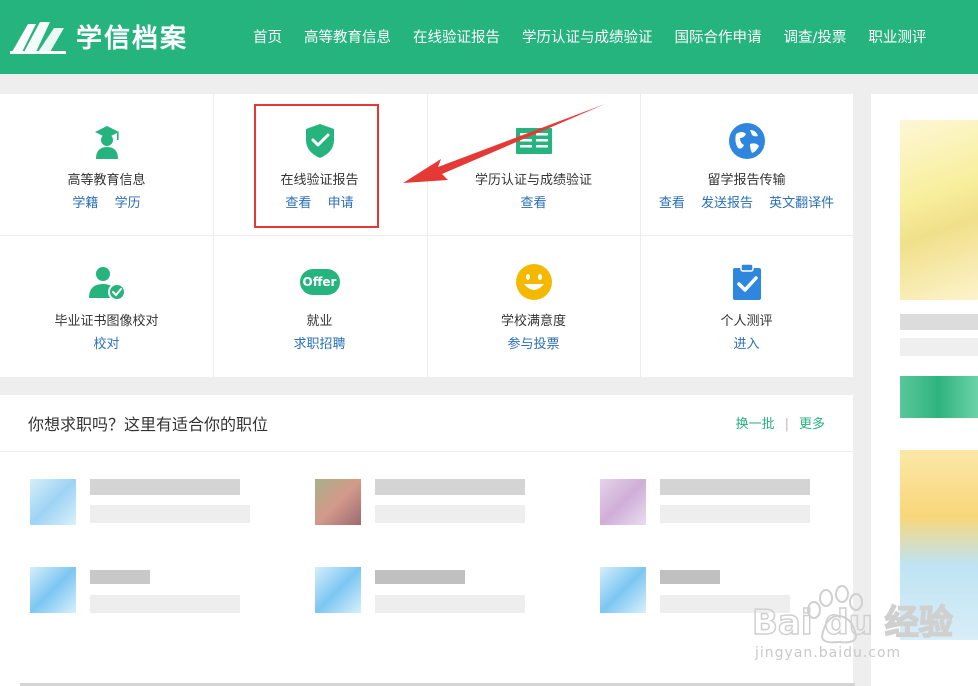  I want to click on annotation-highlight-box, so click(316, 166).